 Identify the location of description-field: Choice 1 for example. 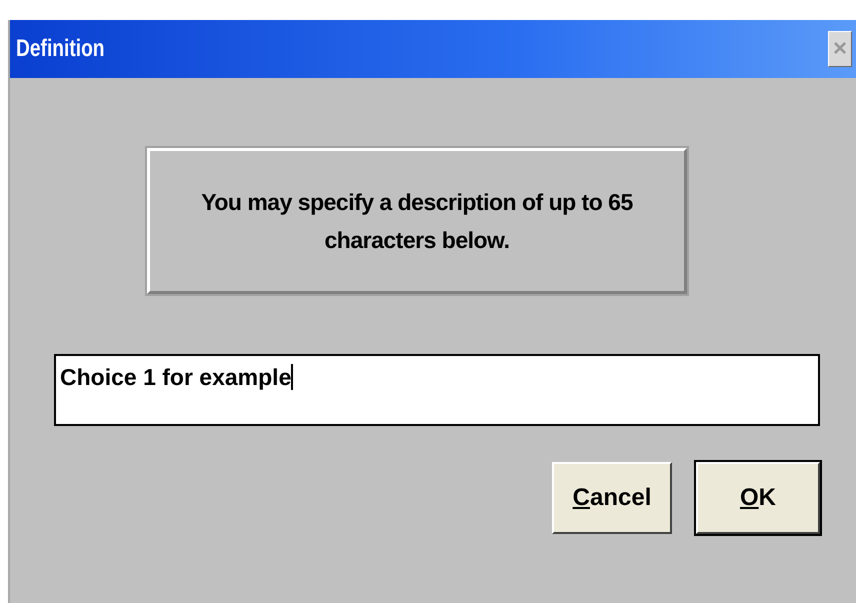
(437, 390).